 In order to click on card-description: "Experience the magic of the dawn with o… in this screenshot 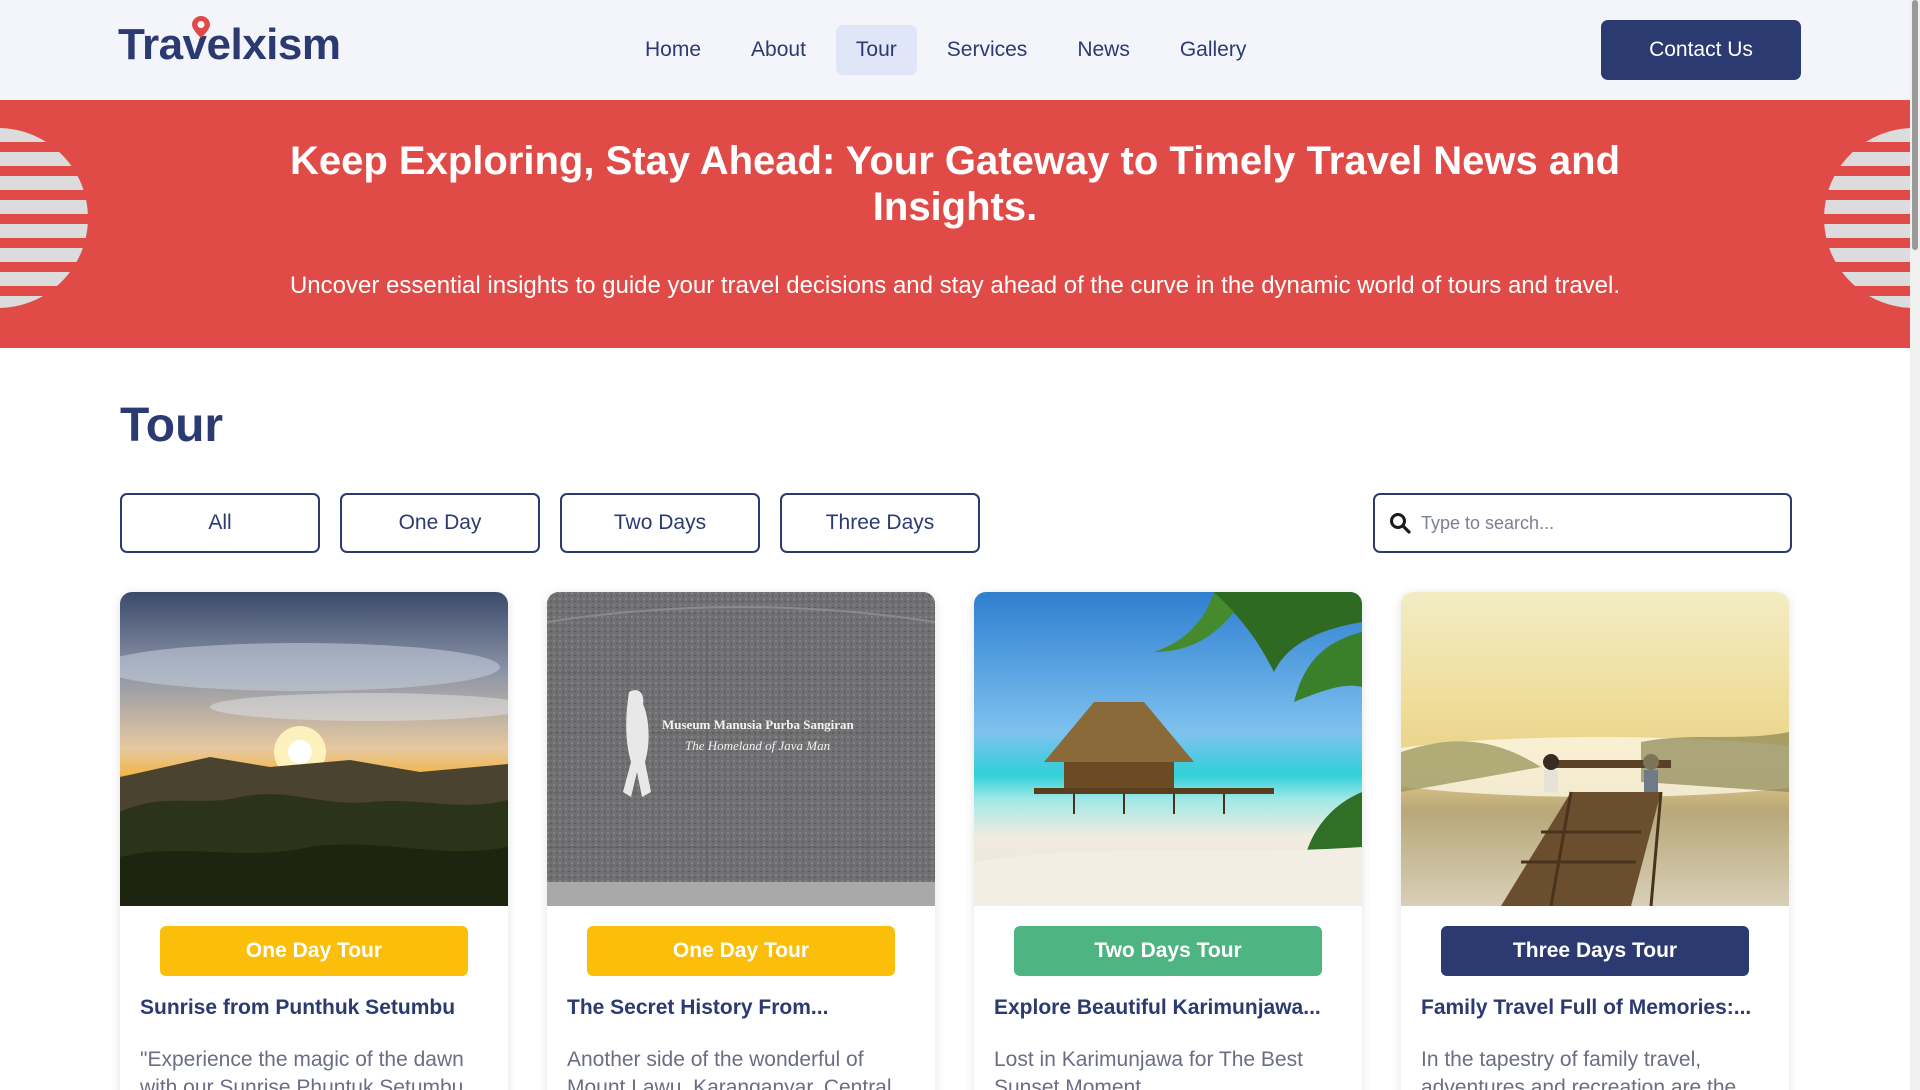, I will do `click(302, 1069)`.